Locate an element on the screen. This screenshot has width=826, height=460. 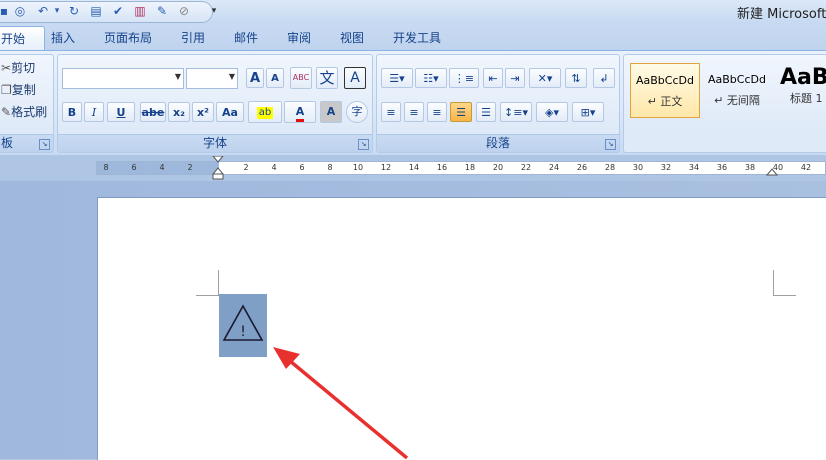
paint-bucket-icon: ◈▾ is located at coordinates (552, 112).